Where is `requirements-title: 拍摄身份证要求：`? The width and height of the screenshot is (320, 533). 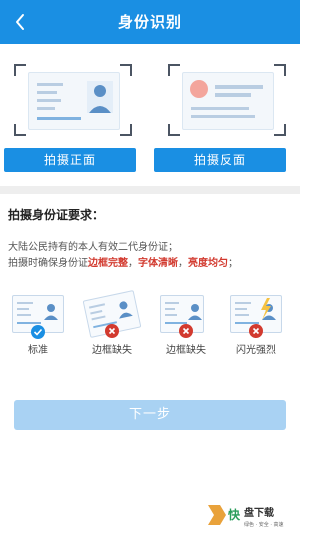
requirements-title: 拍摄身份证要求： is located at coordinates (56, 215).